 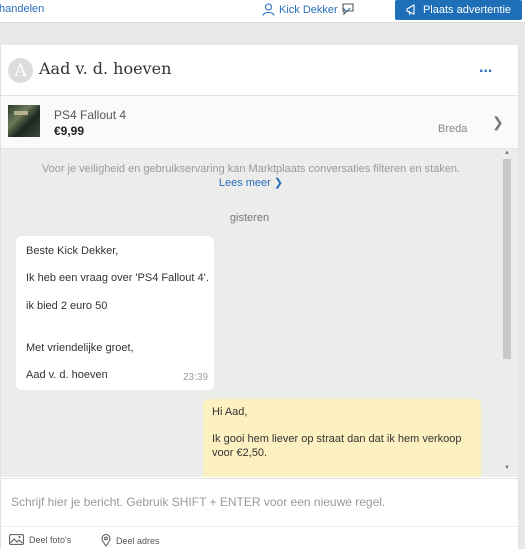 What do you see at coordinates (138, 540) in the screenshot?
I see `share-address-label: Deel adres` at bounding box center [138, 540].